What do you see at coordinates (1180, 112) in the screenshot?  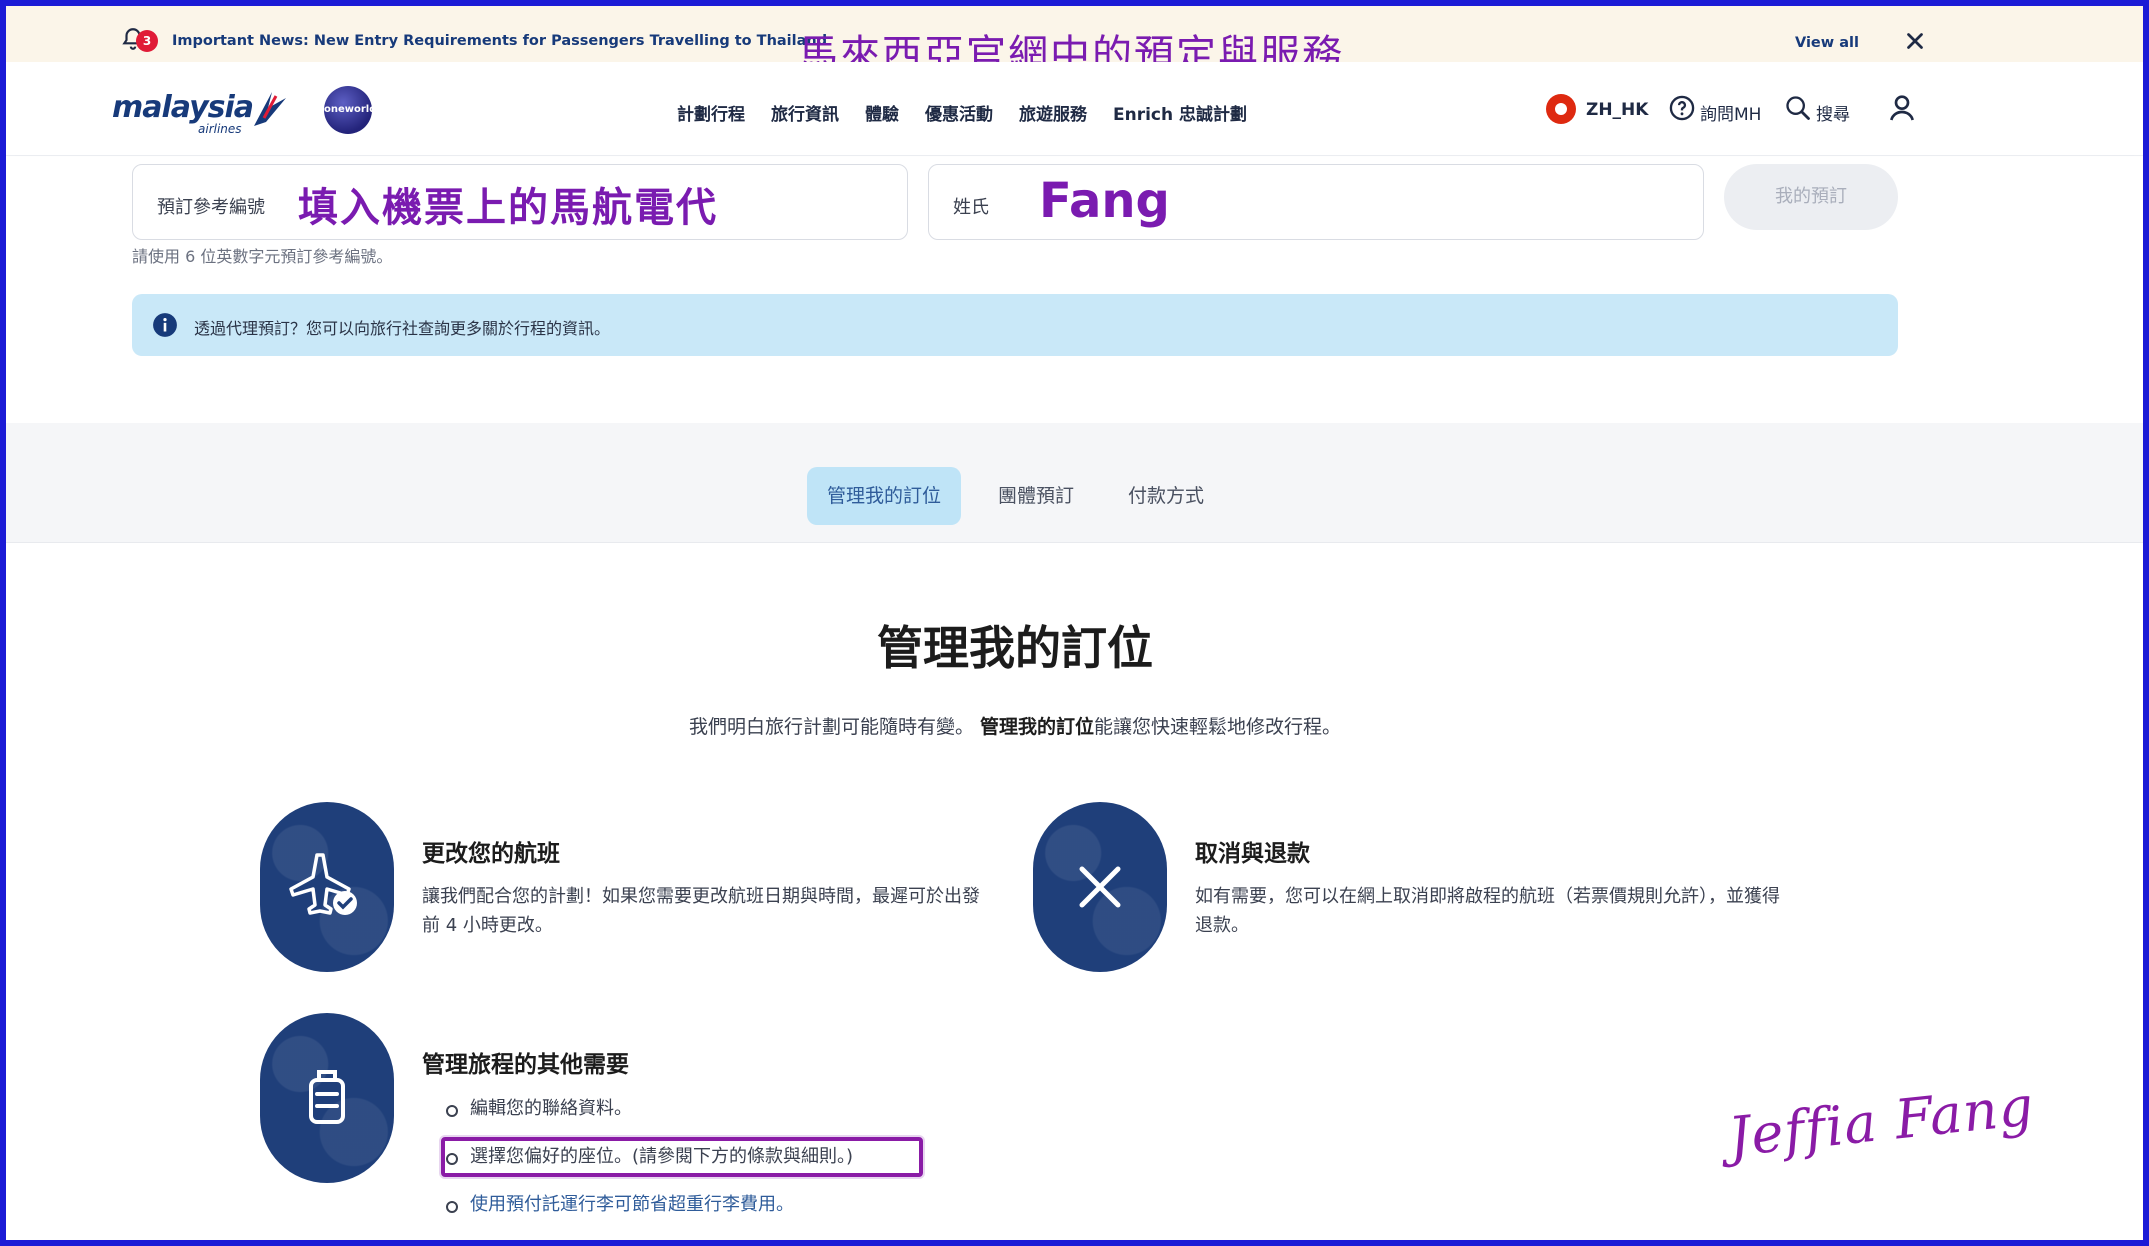 I see `nav-enrich: Enrich 忠誠計劃` at bounding box center [1180, 112].